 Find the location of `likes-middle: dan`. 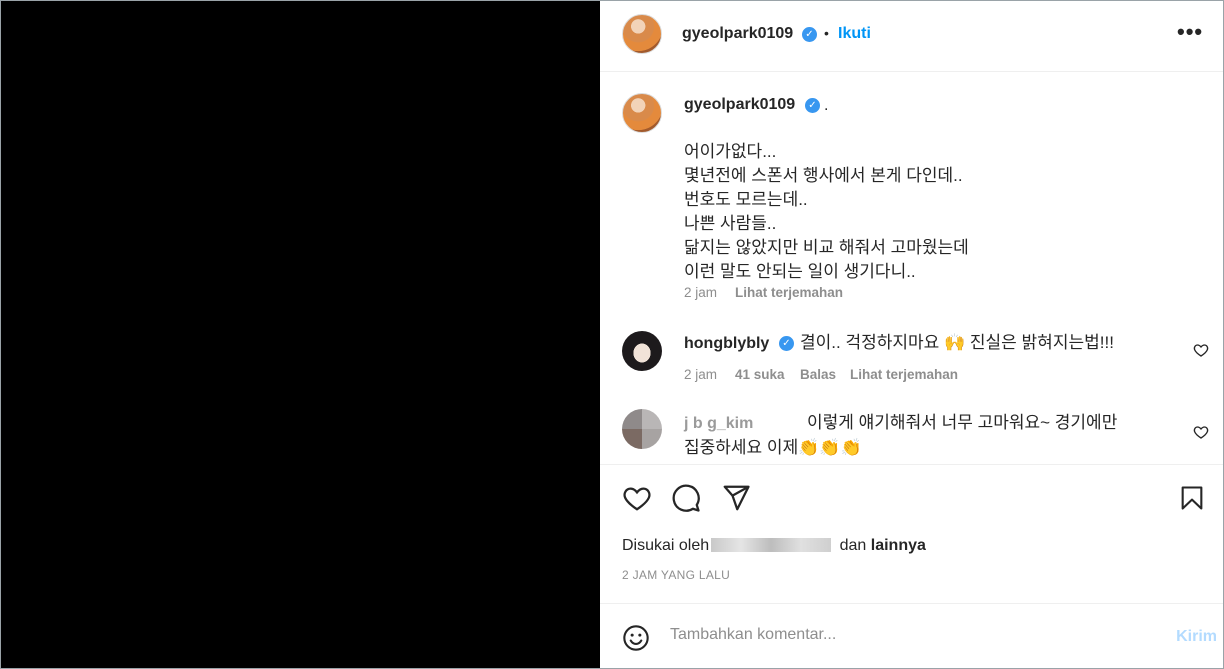

likes-middle: dan is located at coordinates (853, 545).